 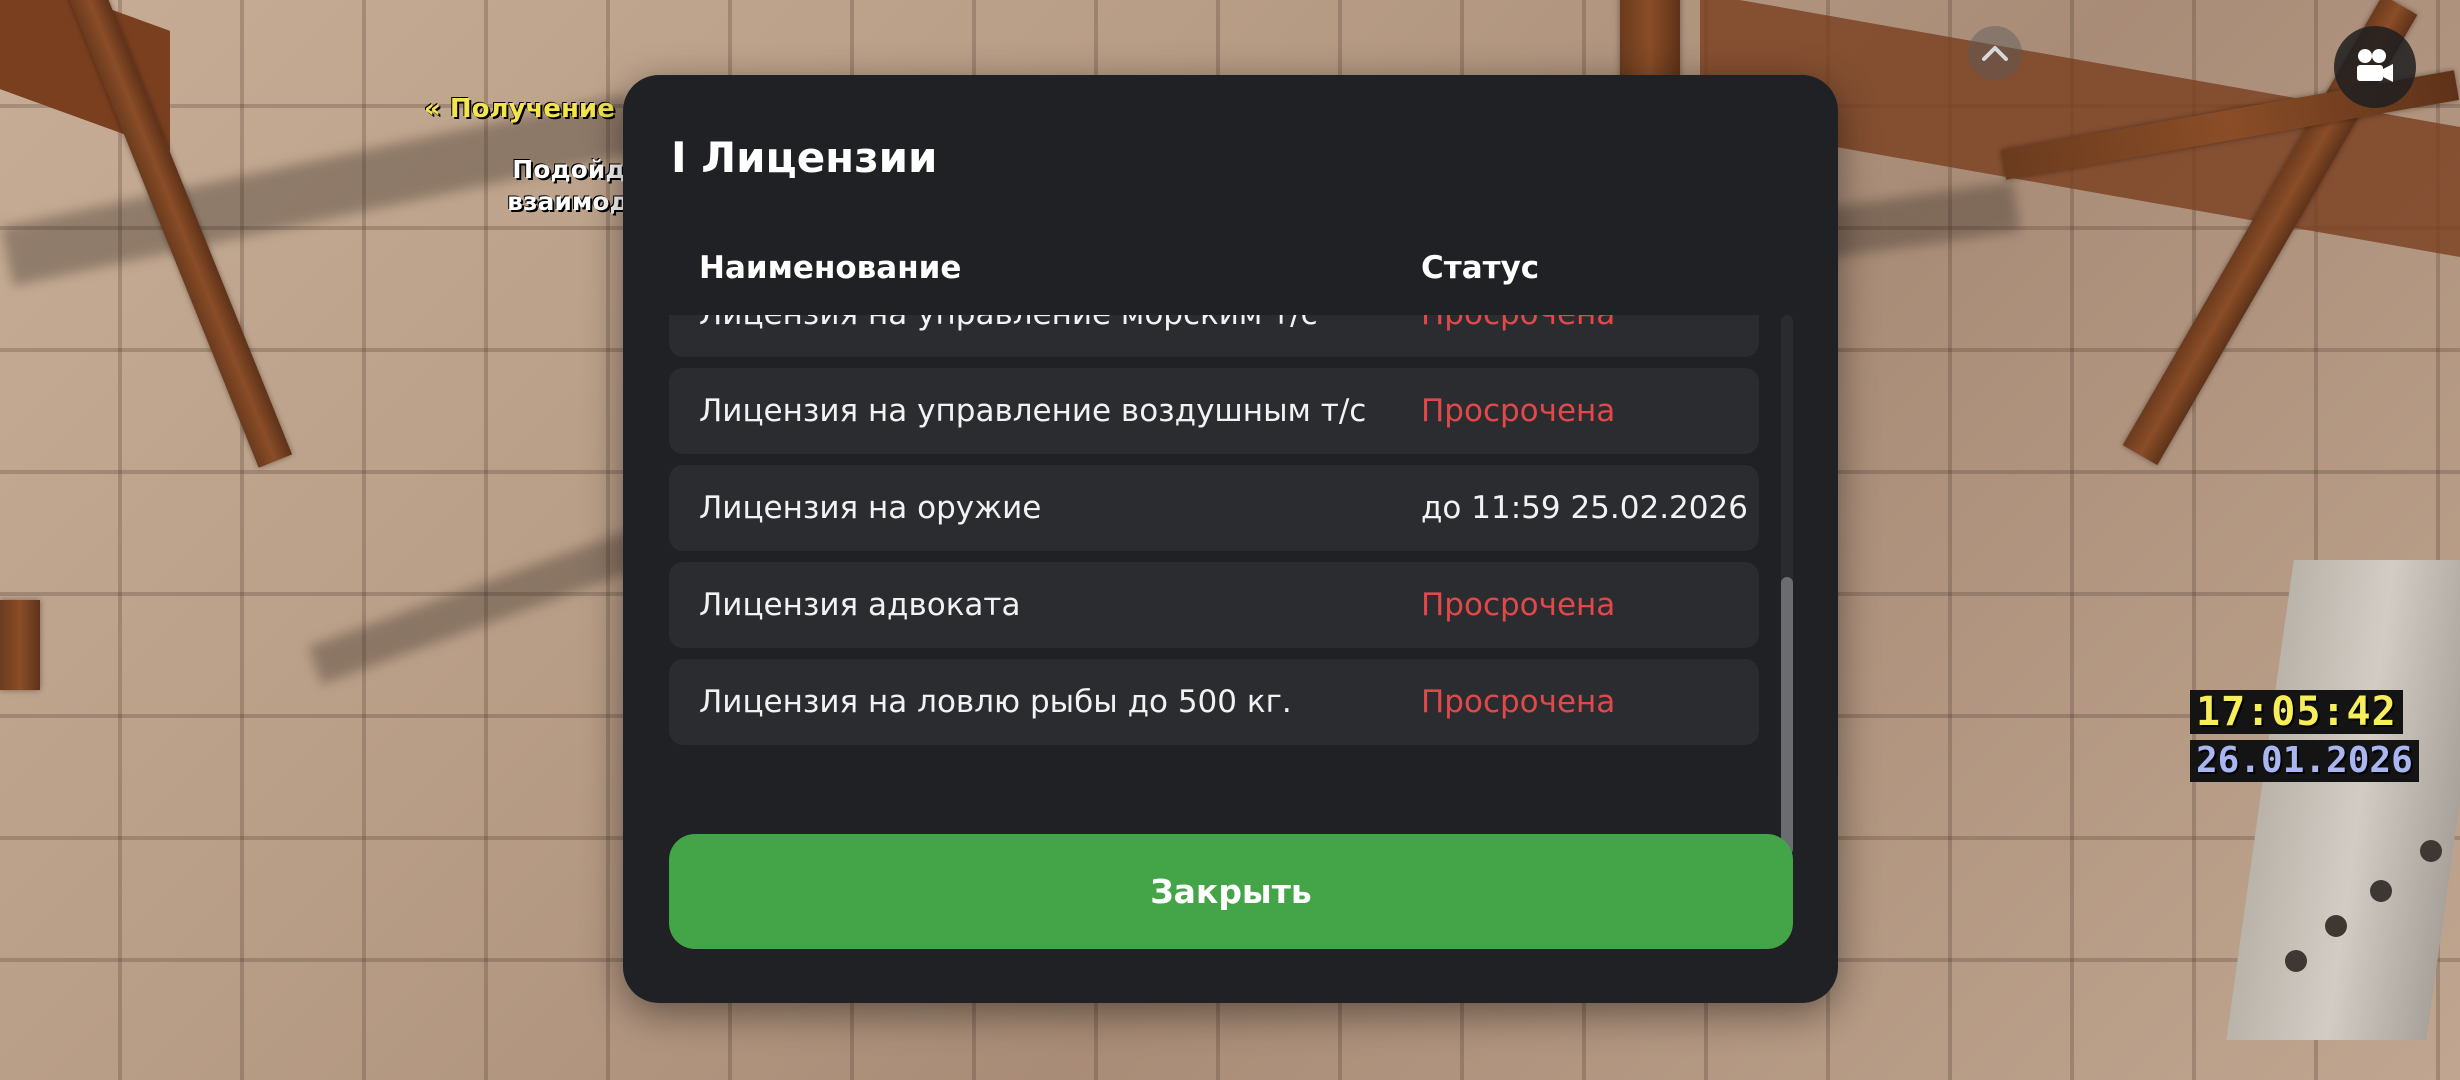 What do you see at coordinates (804, 157) in the screenshot?
I see `modal-title: I Лицензии` at bounding box center [804, 157].